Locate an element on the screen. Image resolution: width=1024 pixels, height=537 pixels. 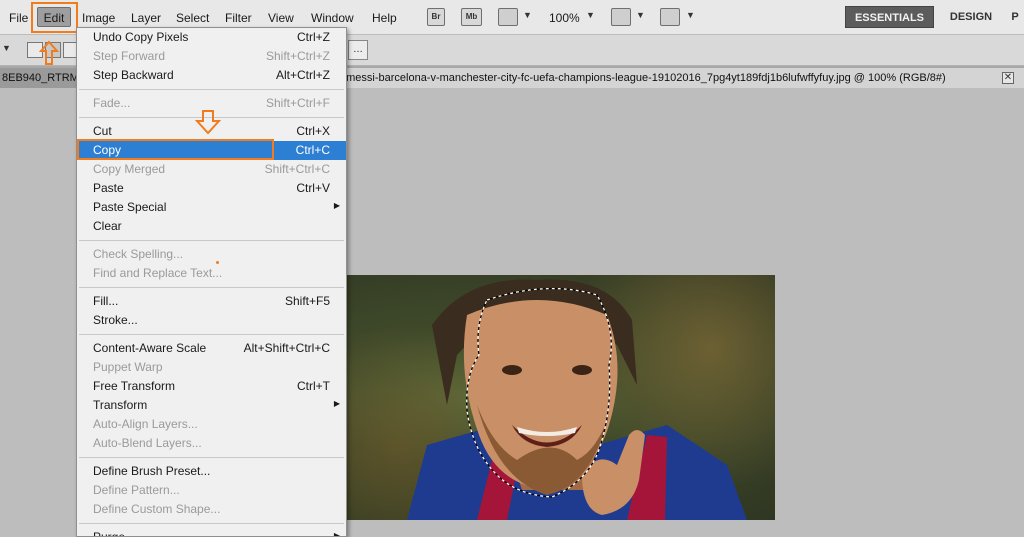
menu-item-step-backward: Step Backward Alt+Ctrl+Z is located at coordinates (211, 75).